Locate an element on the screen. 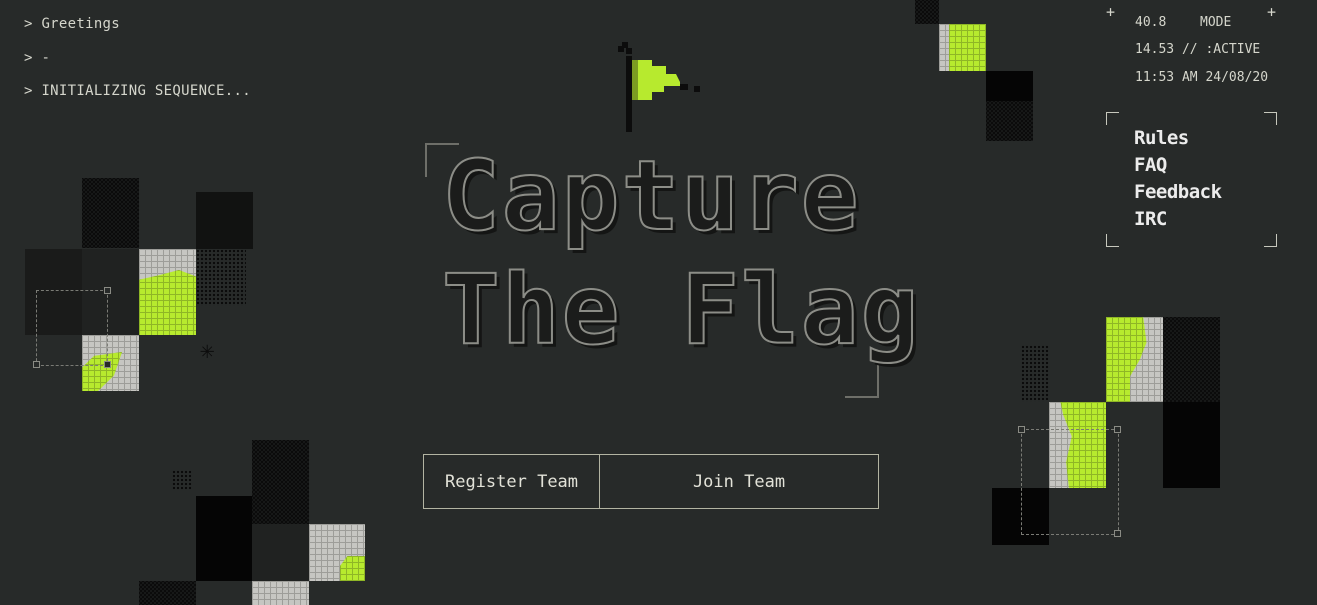  status-active: 14.53 // :ACTIVE is located at coordinates (1198, 49).